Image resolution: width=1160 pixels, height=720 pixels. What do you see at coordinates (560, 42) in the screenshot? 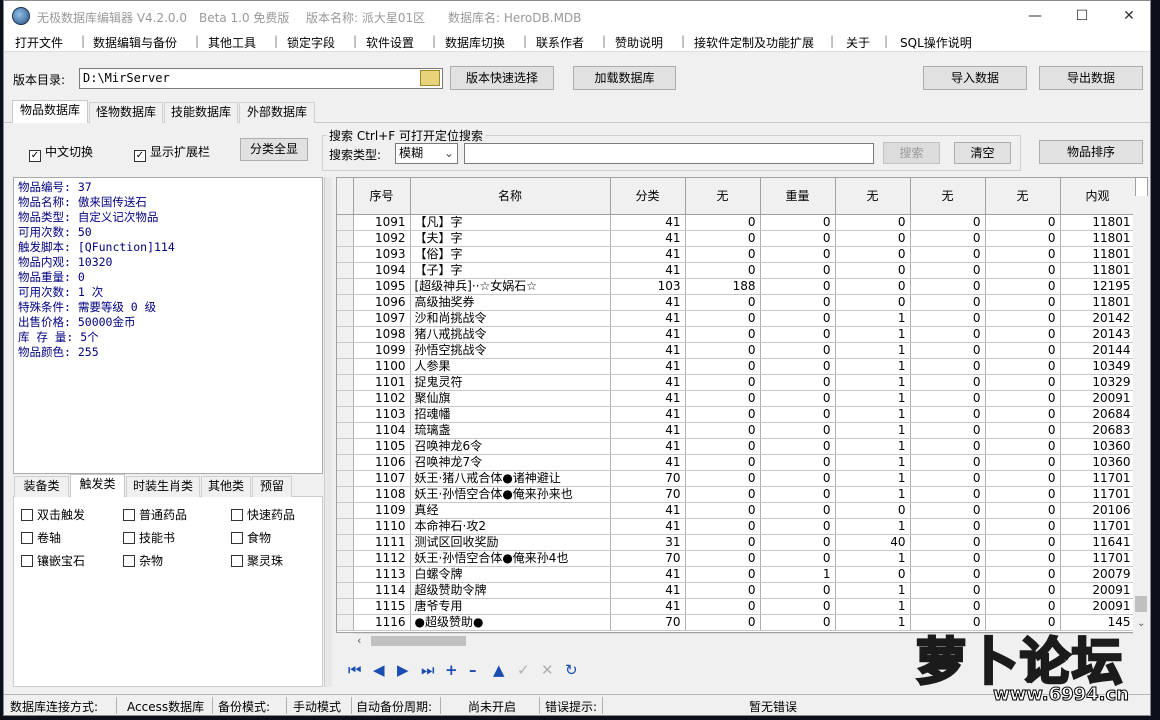
I see `menu-contact: 联系作者` at bounding box center [560, 42].